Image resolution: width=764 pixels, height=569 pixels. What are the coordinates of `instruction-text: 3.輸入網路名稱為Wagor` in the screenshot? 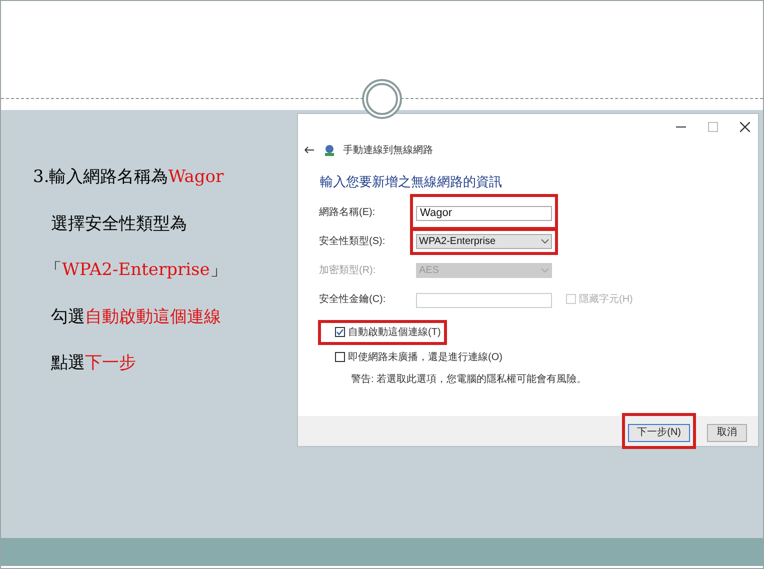 It's located at (129, 177).